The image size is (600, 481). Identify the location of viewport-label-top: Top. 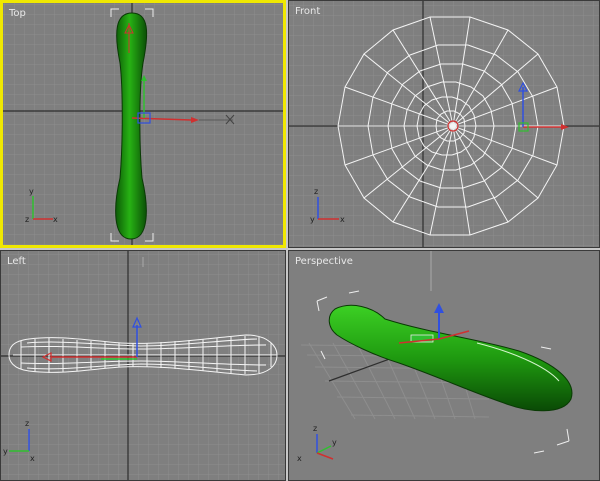
(17, 13).